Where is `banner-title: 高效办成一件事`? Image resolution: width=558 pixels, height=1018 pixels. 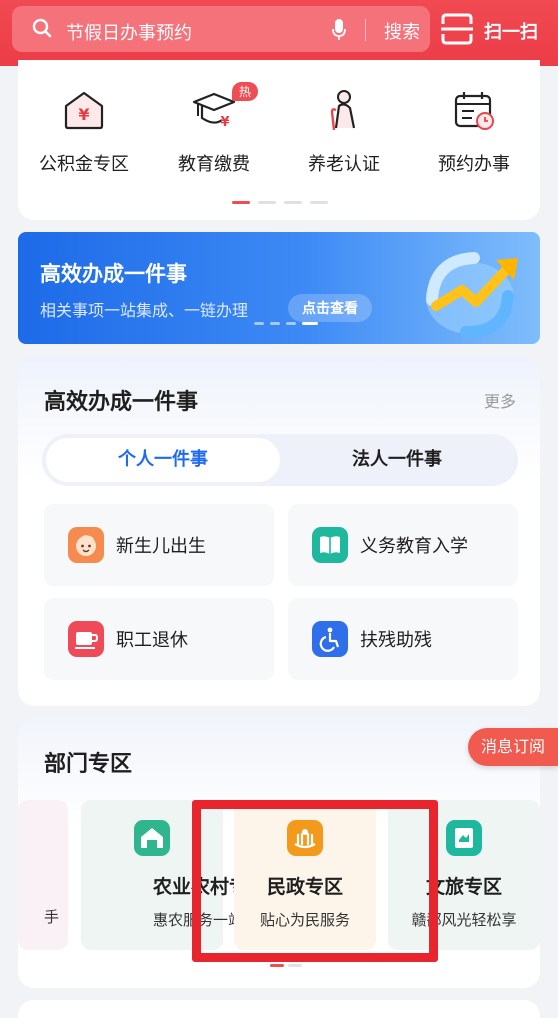
banner-title: 高效办成一件事 is located at coordinates (113, 274).